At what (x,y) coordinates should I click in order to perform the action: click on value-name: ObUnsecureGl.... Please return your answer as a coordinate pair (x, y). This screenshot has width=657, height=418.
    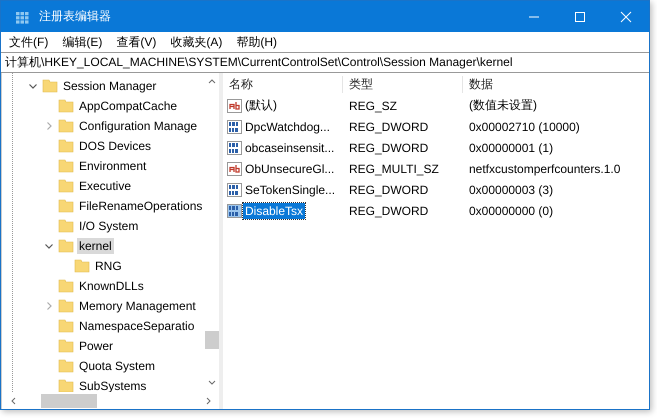
    Looking at the image, I should click on (289, 168).